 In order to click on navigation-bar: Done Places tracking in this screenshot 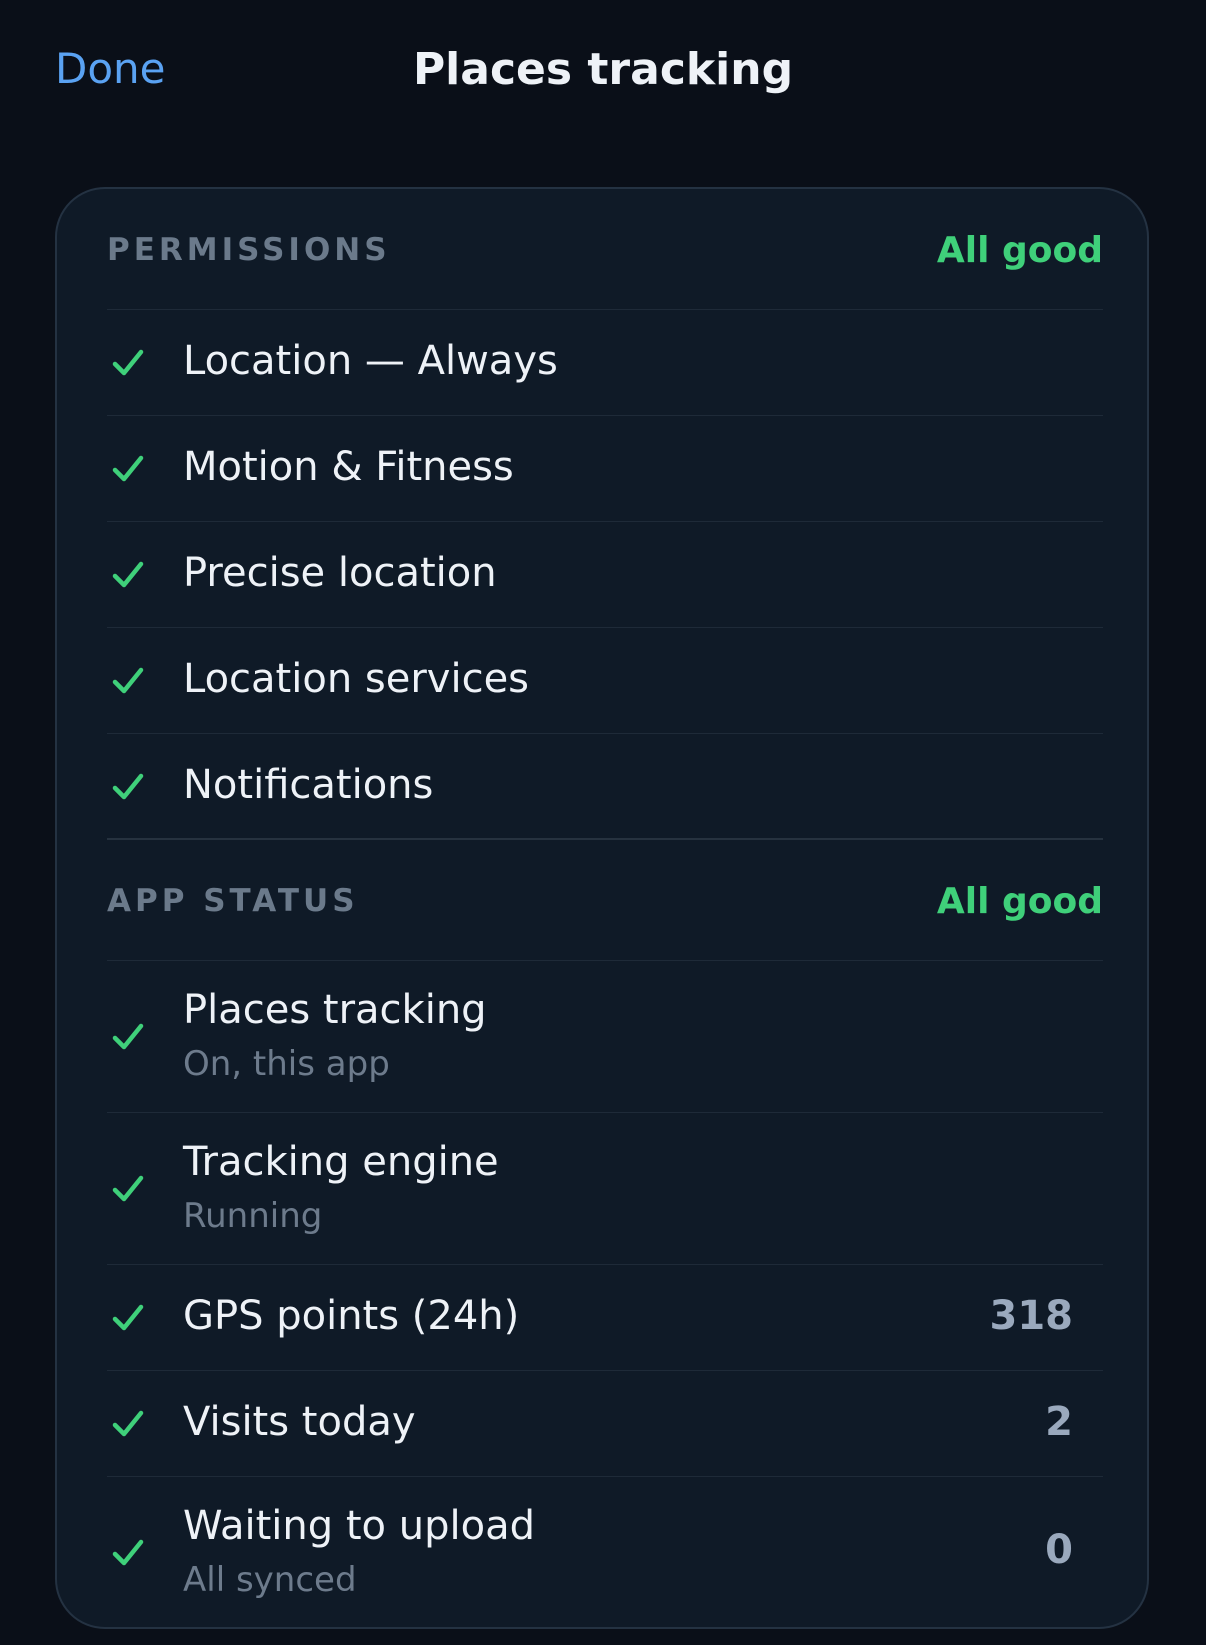, I will do `click(603, 75)`.